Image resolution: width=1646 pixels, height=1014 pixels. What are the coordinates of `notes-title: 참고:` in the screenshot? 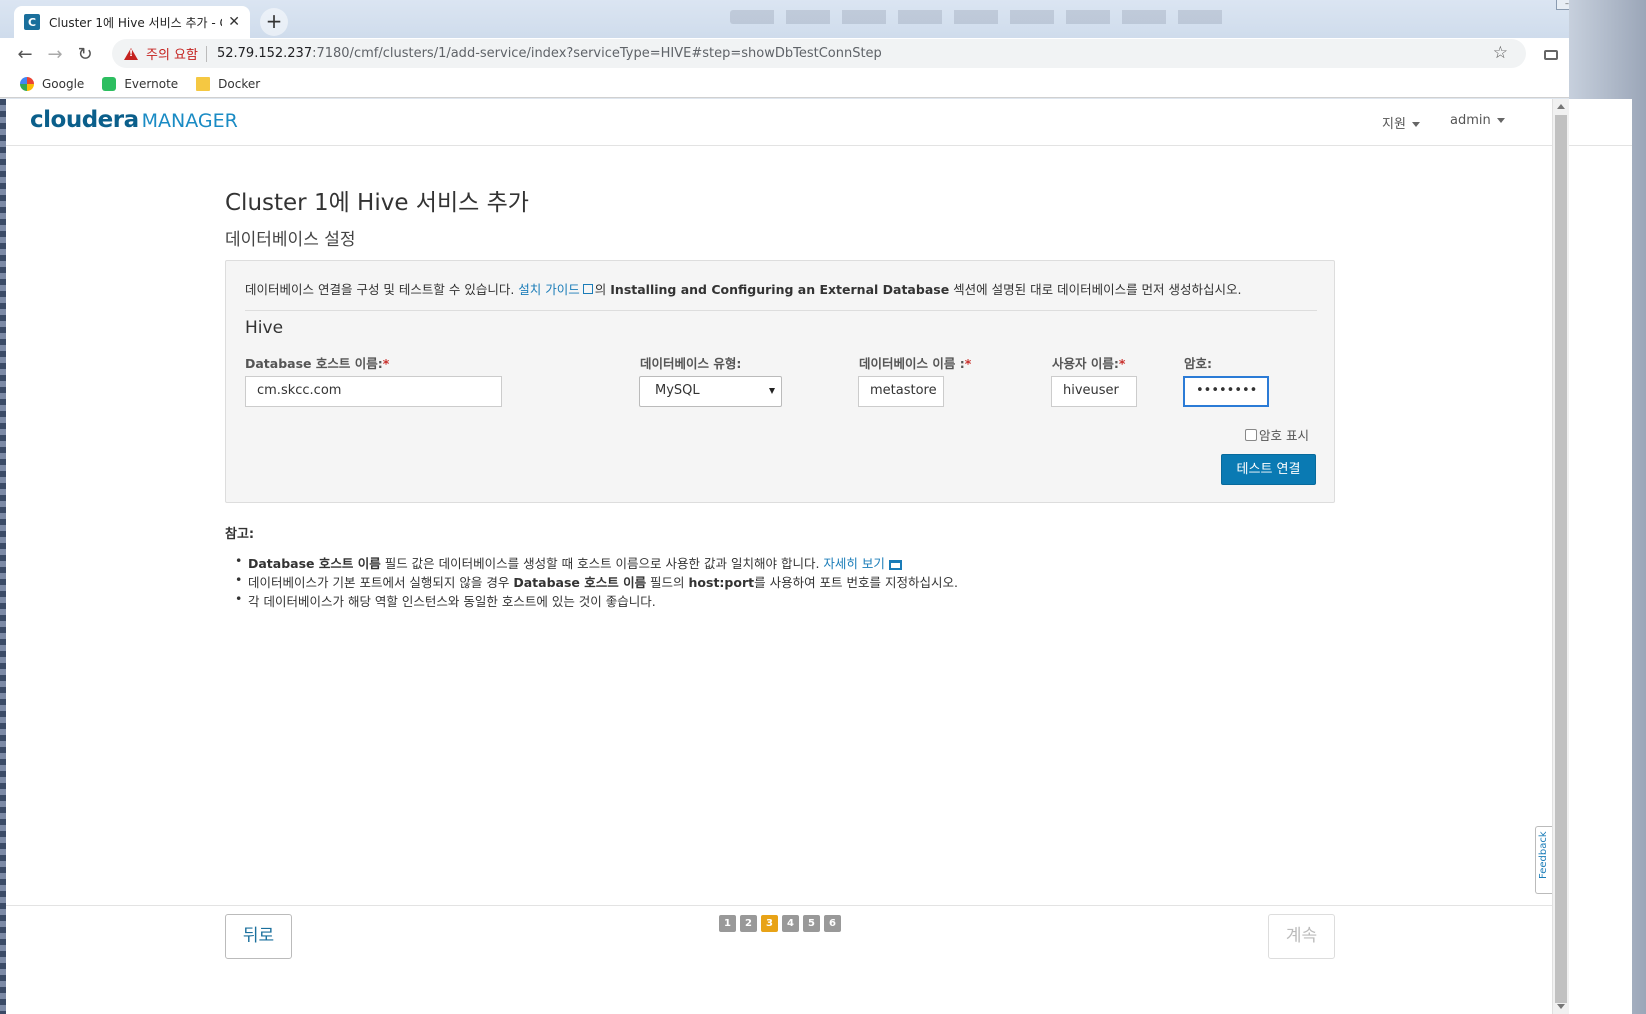 It's located at (240, 534).